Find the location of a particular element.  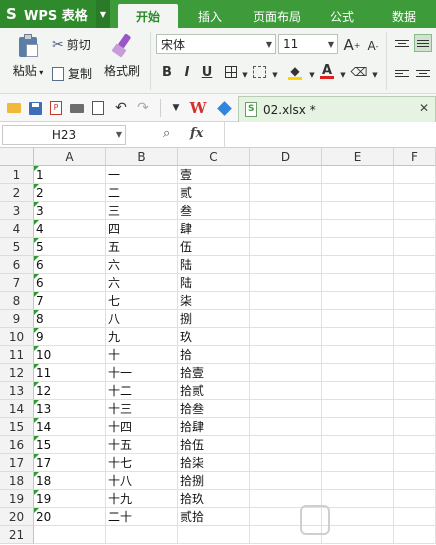

row-header: 4 is located at coordinates (17, 229).